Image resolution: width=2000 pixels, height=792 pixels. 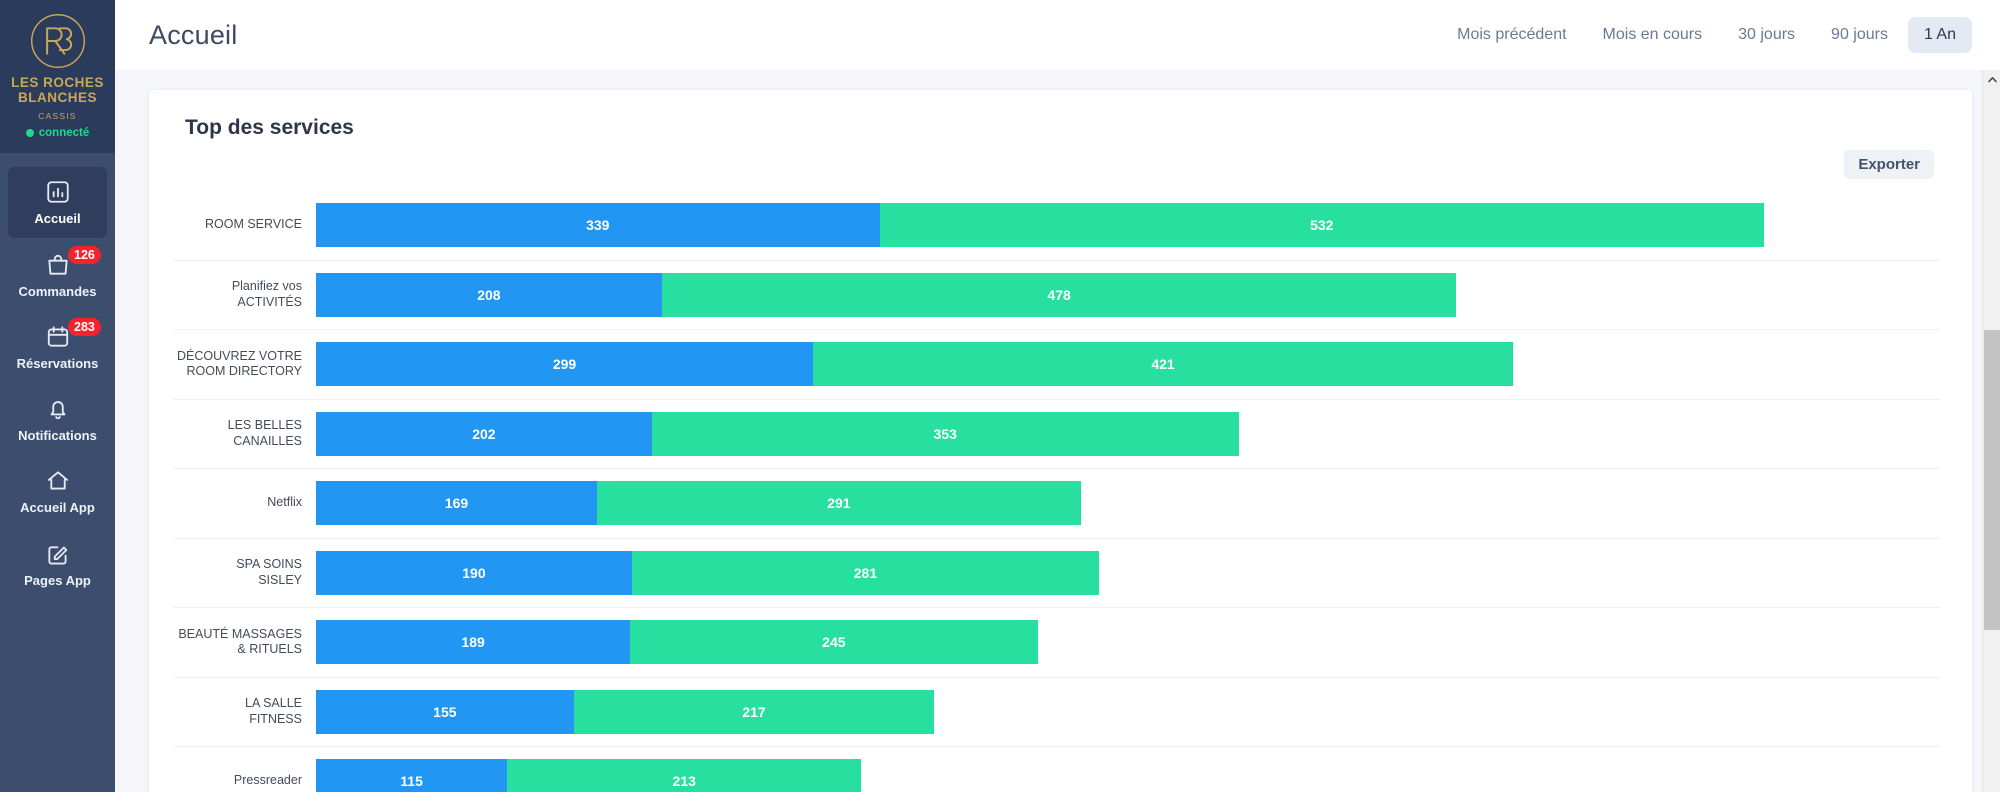 What do you see at coordinates (57, 508) in the screenshot?
I see `sidebar-item-label: Accueil App` at bounding box center [57, 508].